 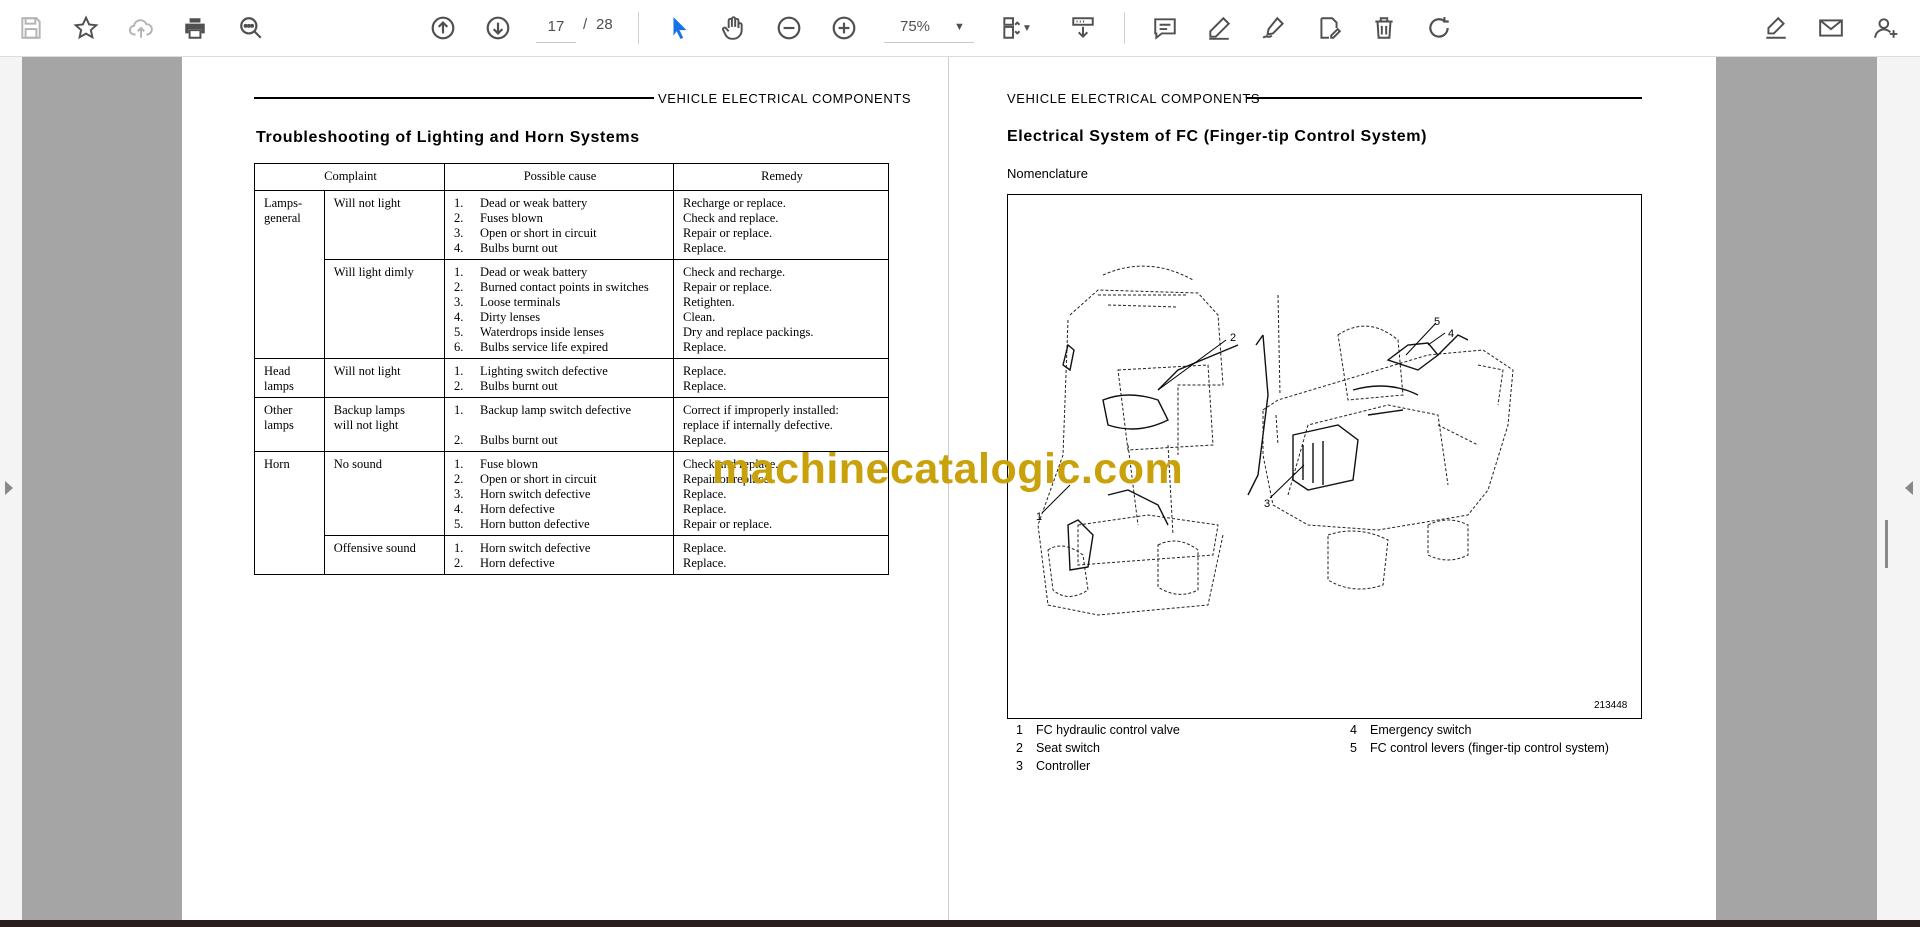 What do you see at coordinates (960, 923) in the screenshot?
I see `taskbar-strip` at bounding box center [960, 923].